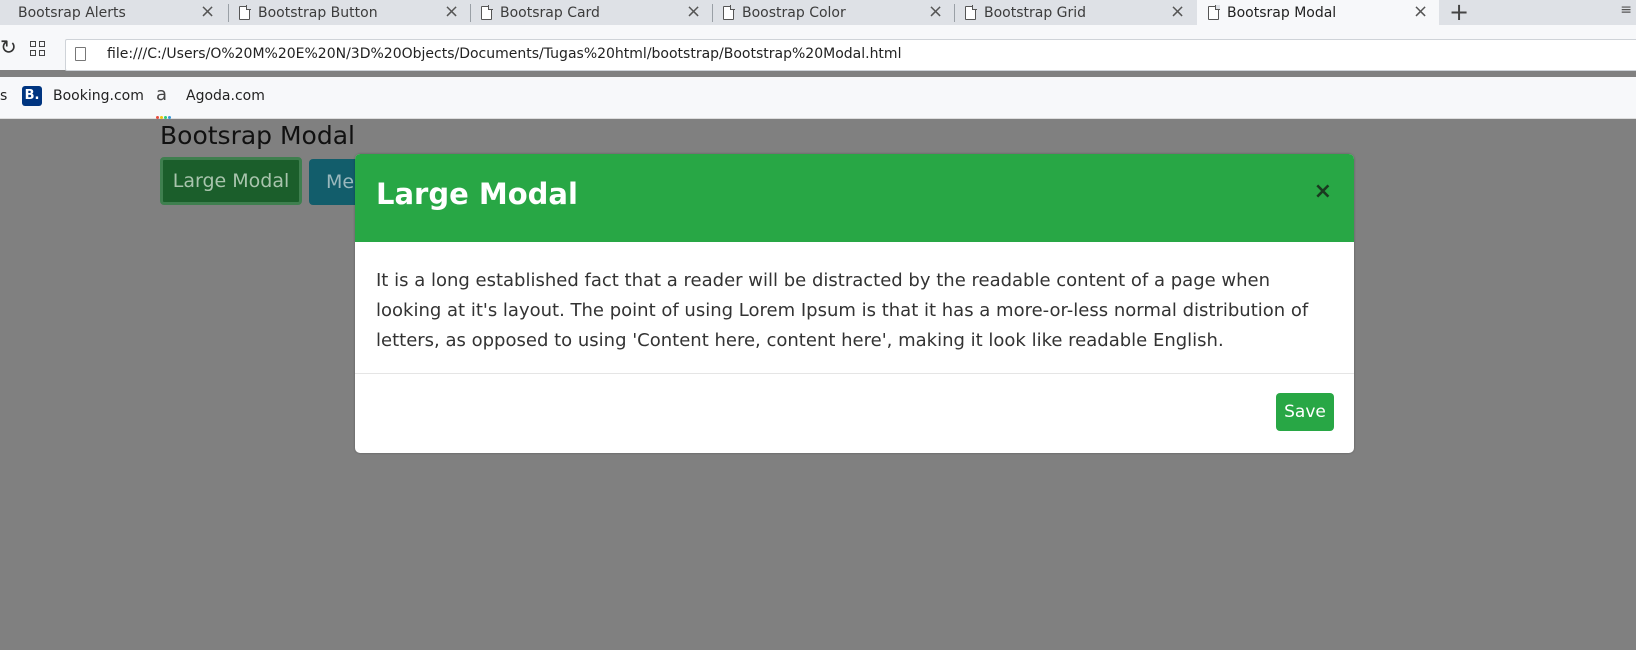 Image resolution: width=1636 pixels, height=650 pixels. What do you see at coordinates (1459, 12) in the screenshot?
I see `new-tab-icon: +` at bounding box center [1459, 12].